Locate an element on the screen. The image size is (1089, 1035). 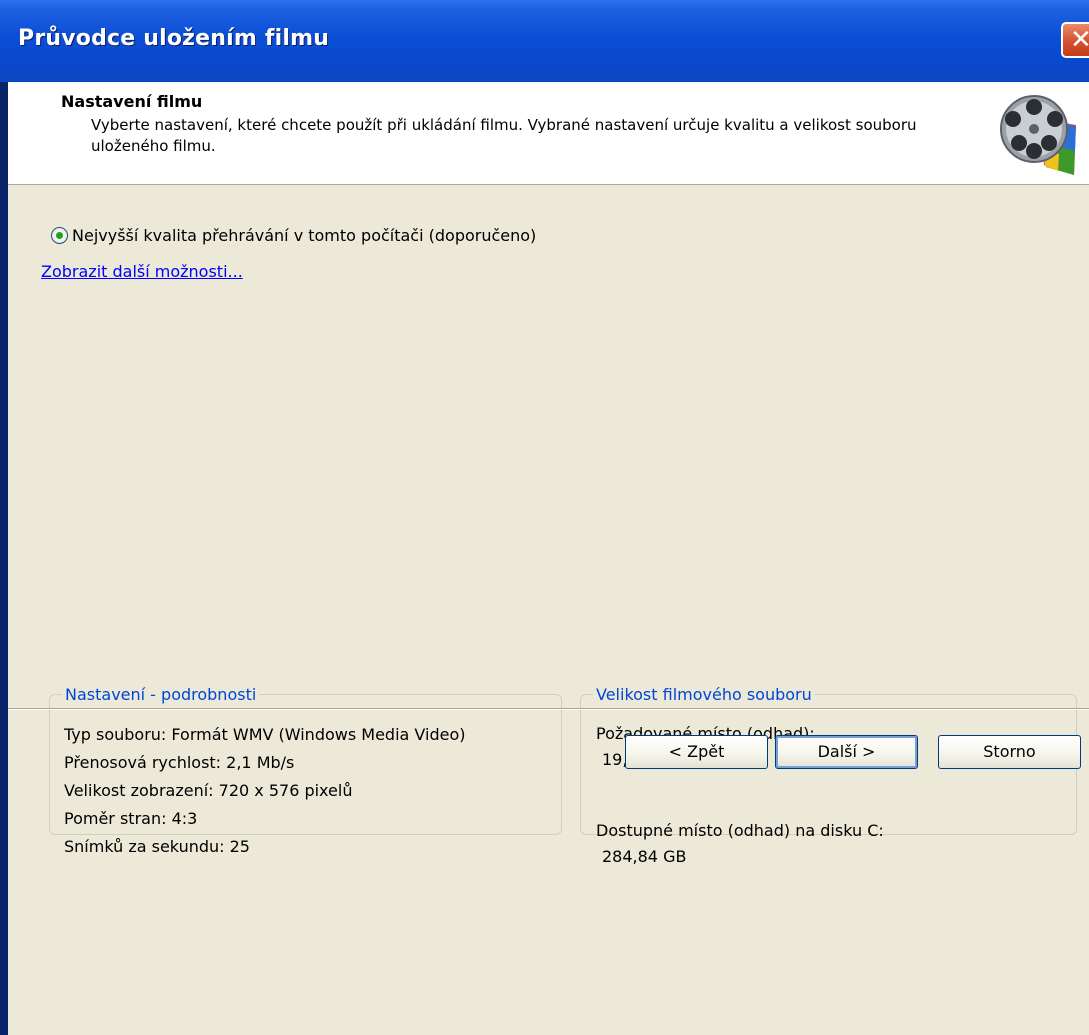
back-button: < Zpět is located at coordinates (696, 752).